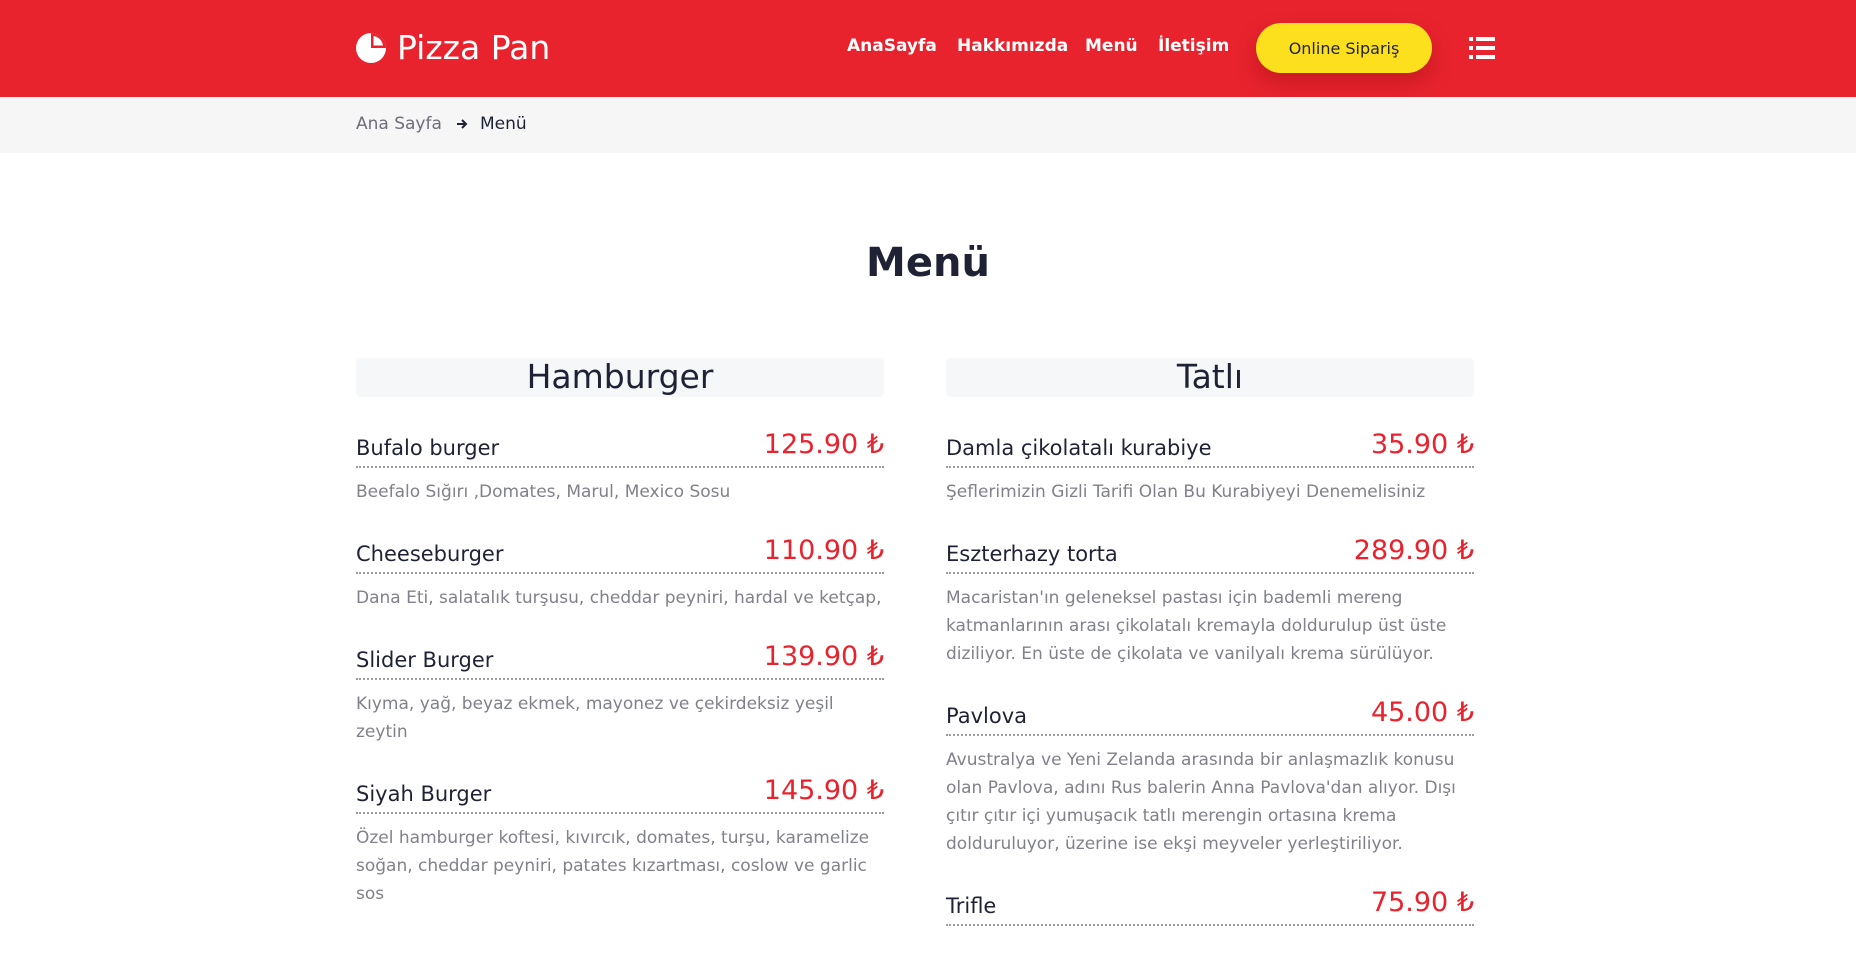  I want to click on menu-toggle-button, so click(1482, 48).